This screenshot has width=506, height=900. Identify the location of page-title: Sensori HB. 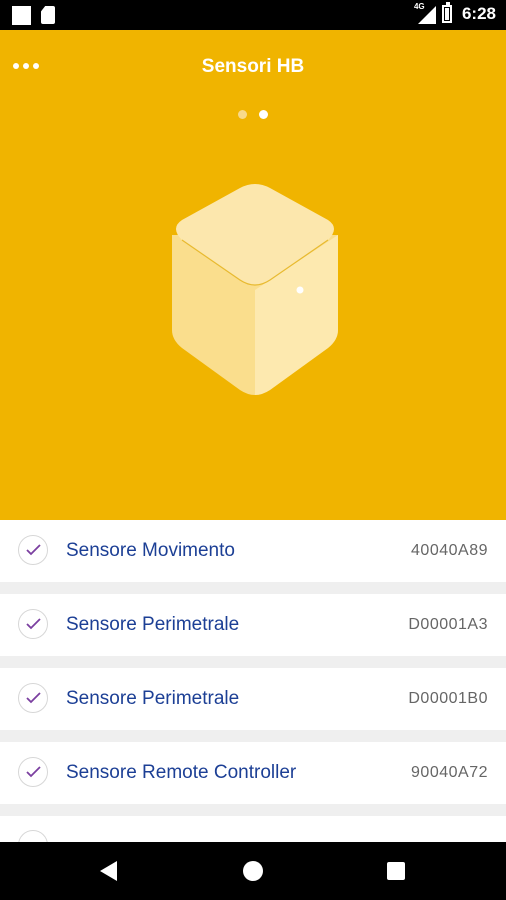
(253, 66).